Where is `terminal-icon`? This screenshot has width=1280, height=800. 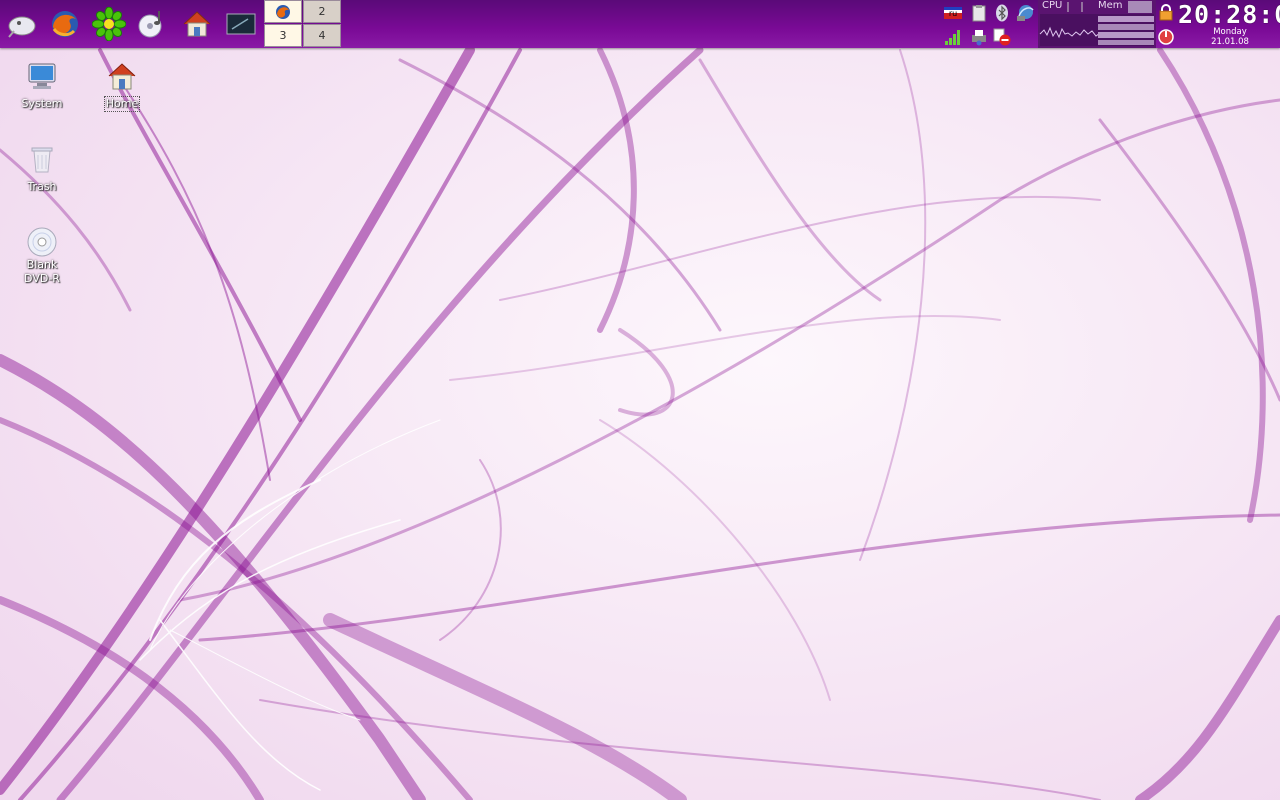
terminal-icon is located at coordinates (241, 24).